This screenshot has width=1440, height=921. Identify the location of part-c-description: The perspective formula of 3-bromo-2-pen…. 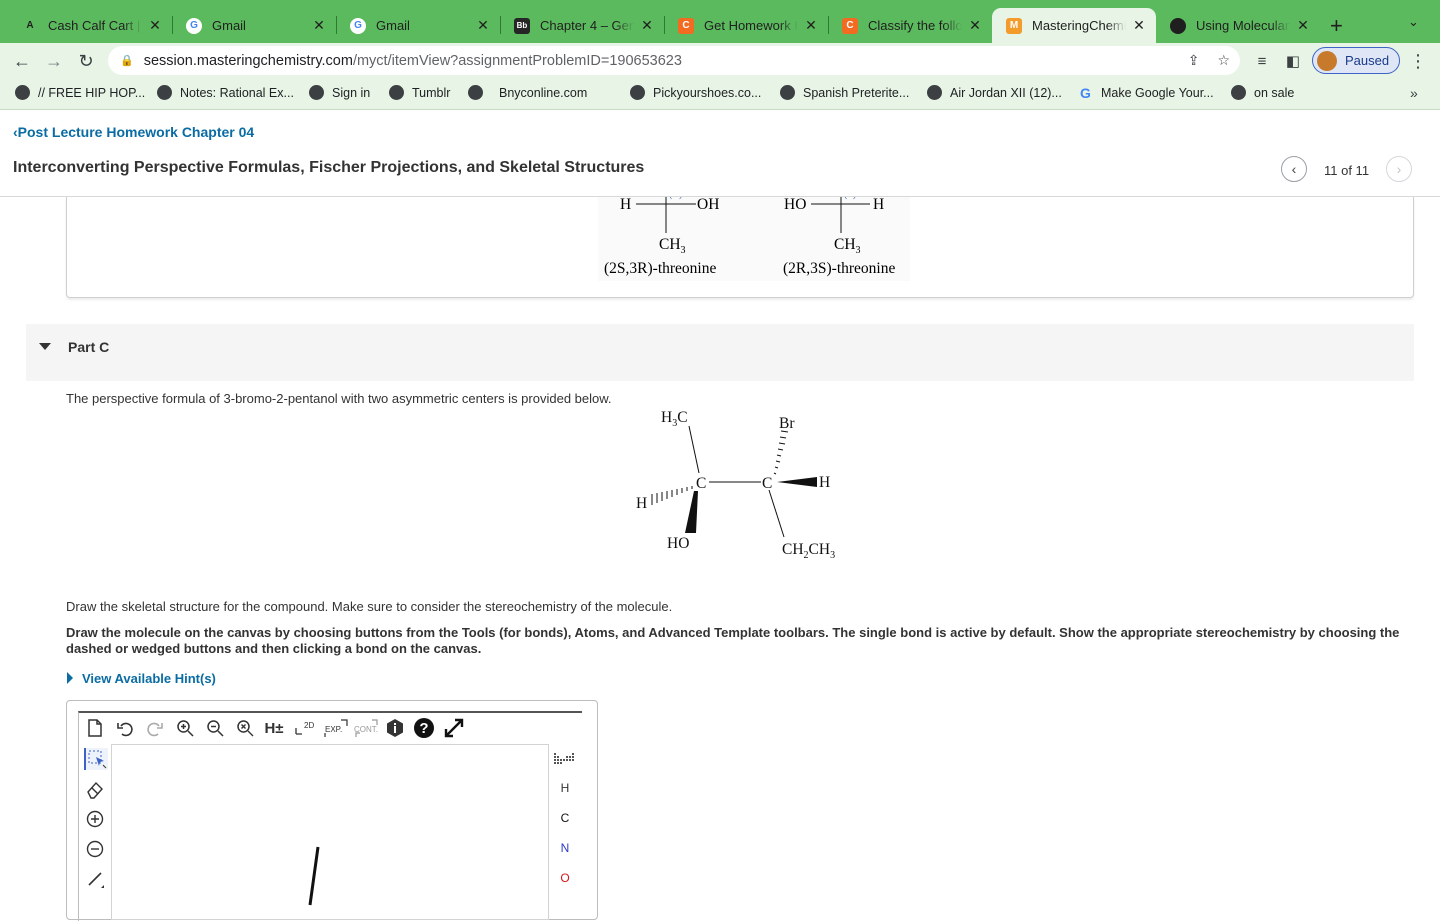
(339, 398).